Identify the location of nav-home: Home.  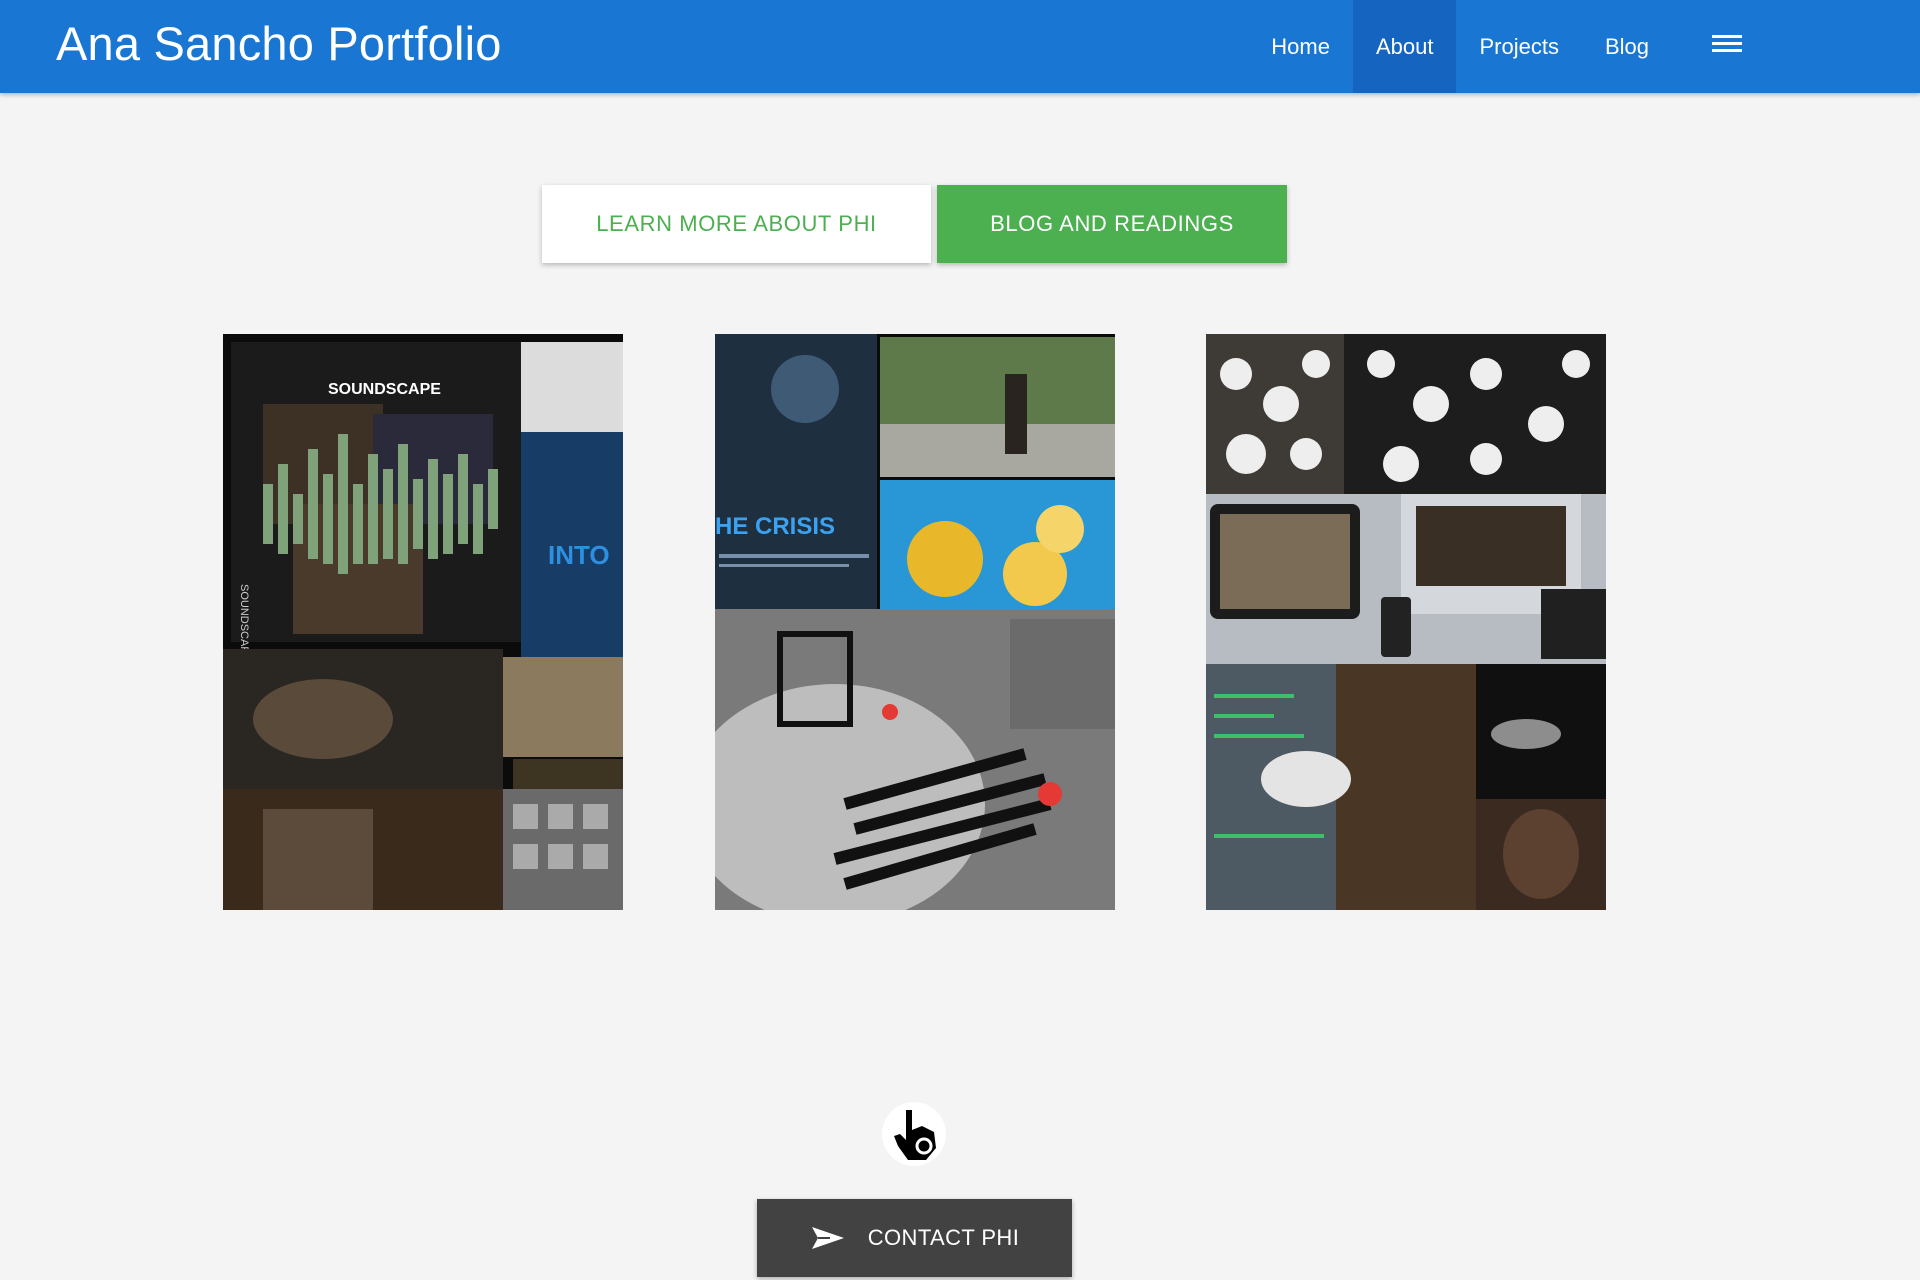
(1300, 46).